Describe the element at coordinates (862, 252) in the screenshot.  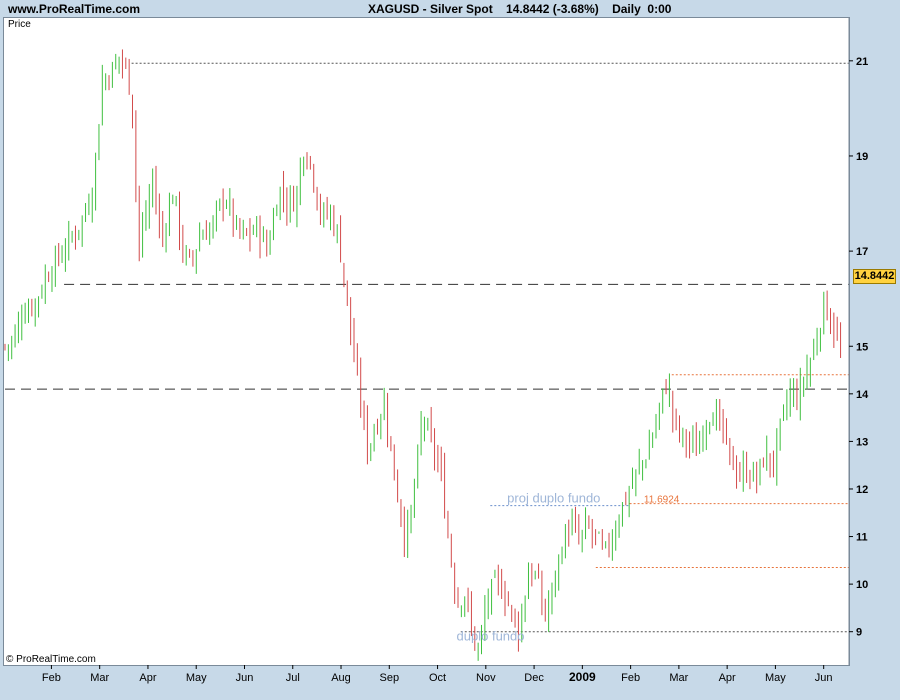
I see `y-tick-label: 17` at that location.